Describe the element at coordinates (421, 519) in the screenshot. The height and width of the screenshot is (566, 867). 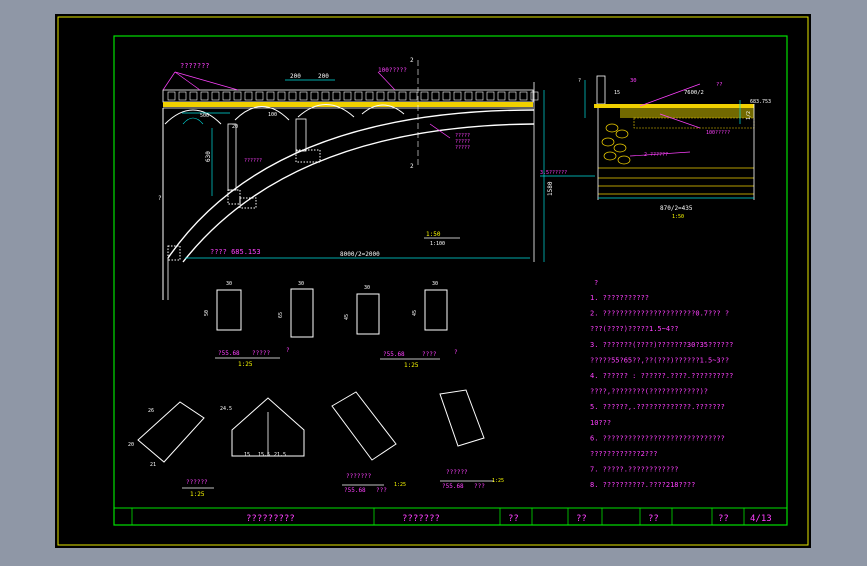
I see `project-name: ???????` at that location.